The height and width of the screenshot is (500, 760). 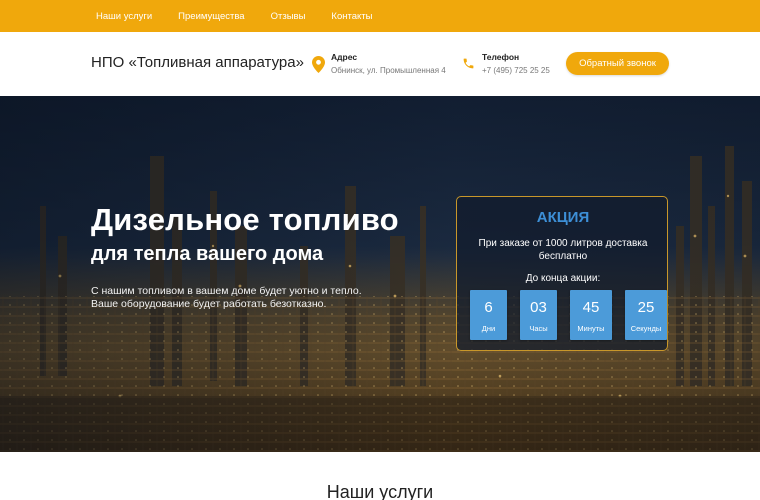 What do you see at coordinates (197, 62) in the screenshot?
I see `brand-name: НПО «Топливная аппаратура»` at bounding box center [197, 62].